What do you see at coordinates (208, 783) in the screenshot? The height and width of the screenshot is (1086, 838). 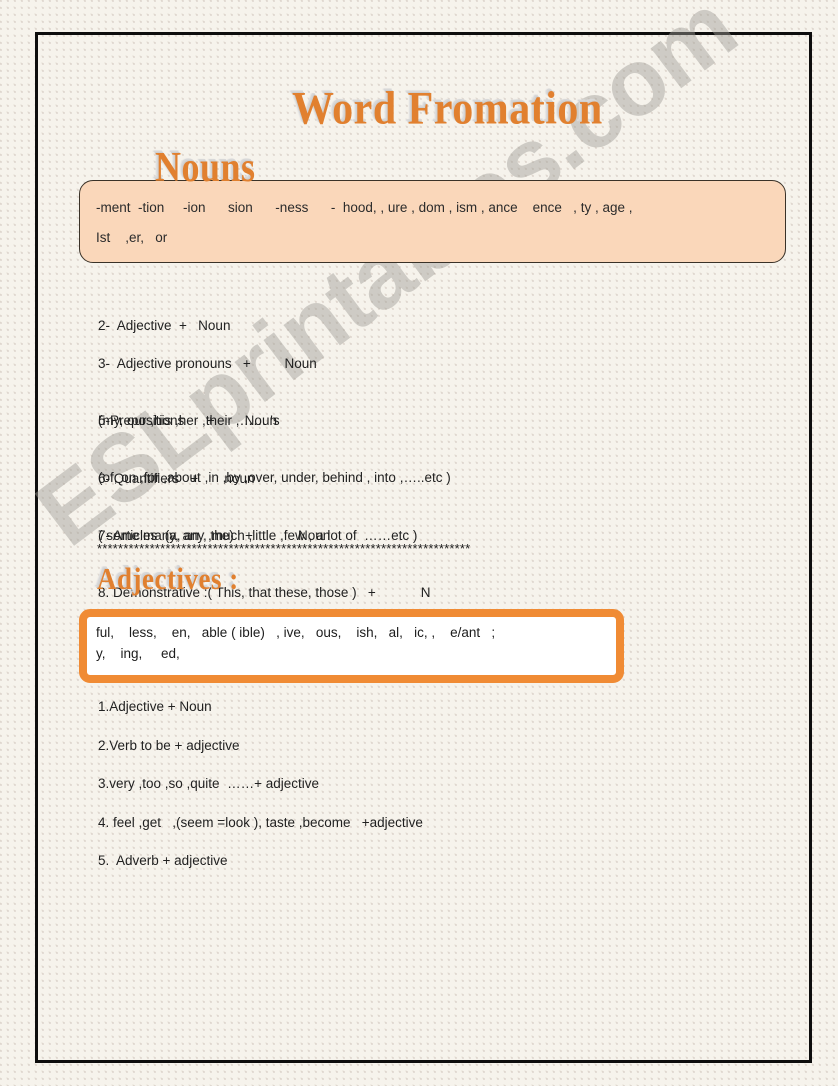 I see `adjective-rule-3: 3.very ,too ,so ,quite ……+ adjective` at bounding box center [208, 783].